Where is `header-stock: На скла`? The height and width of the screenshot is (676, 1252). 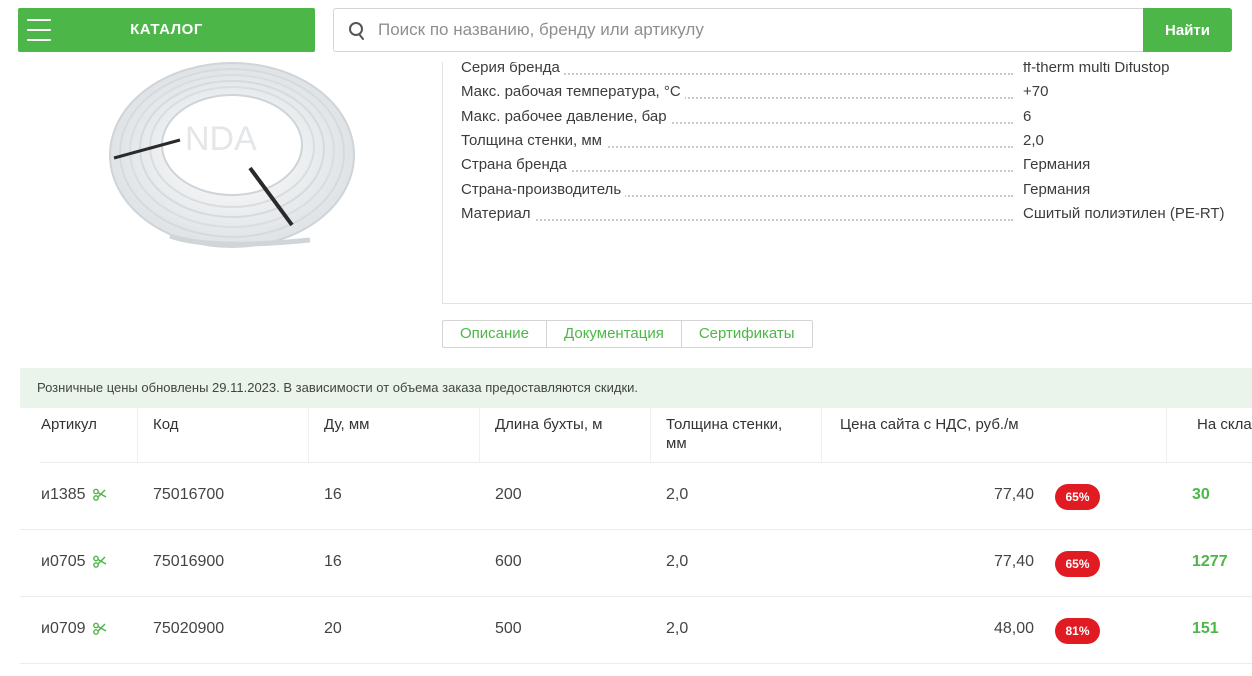
header-stock: На скла is located at coordinates (1224, 424).